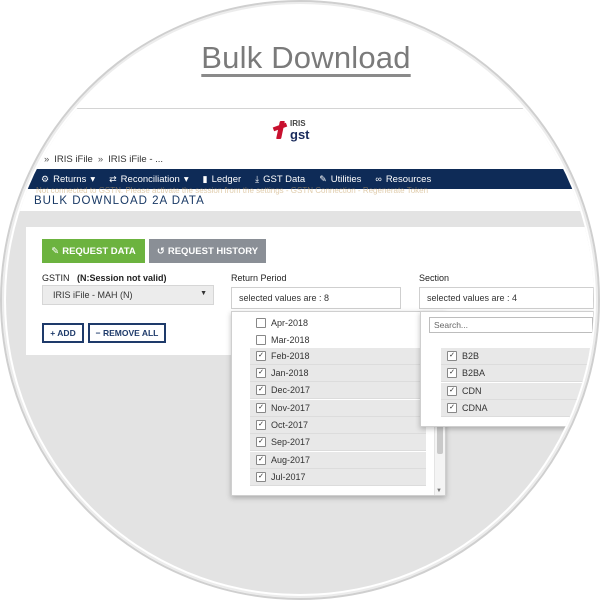  Describe the element at coordinates (55, 251) in the screenshot. I see `edit-icon: ✎` at that location.